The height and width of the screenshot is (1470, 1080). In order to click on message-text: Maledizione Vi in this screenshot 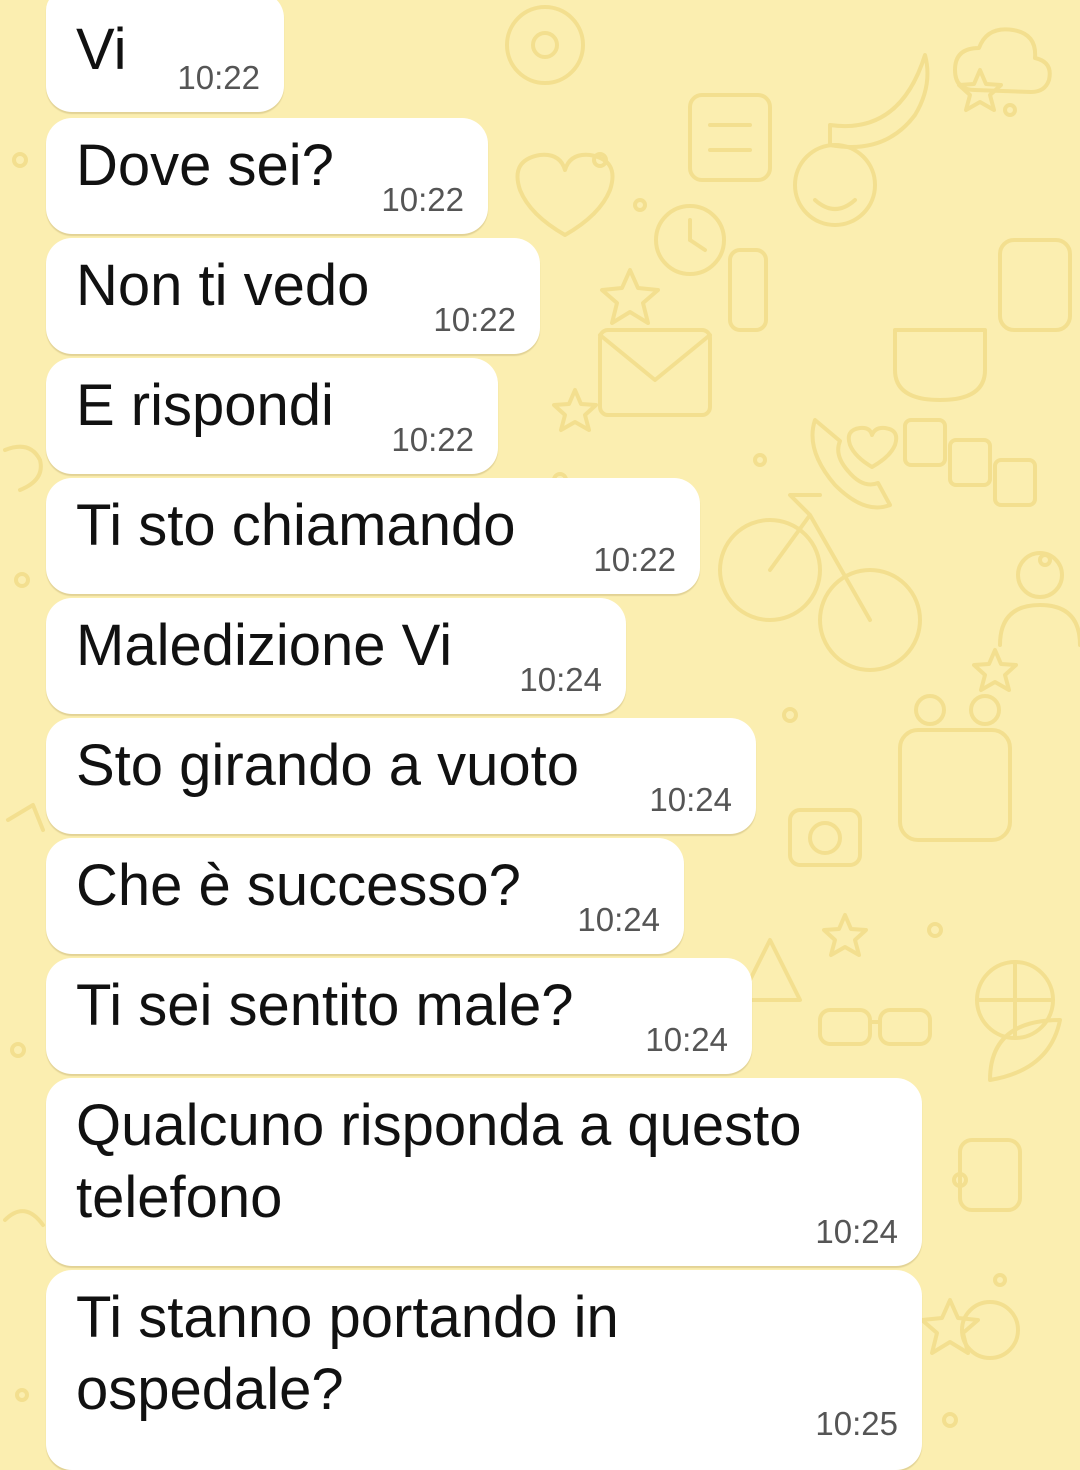, I will do `click(264, 645)`.